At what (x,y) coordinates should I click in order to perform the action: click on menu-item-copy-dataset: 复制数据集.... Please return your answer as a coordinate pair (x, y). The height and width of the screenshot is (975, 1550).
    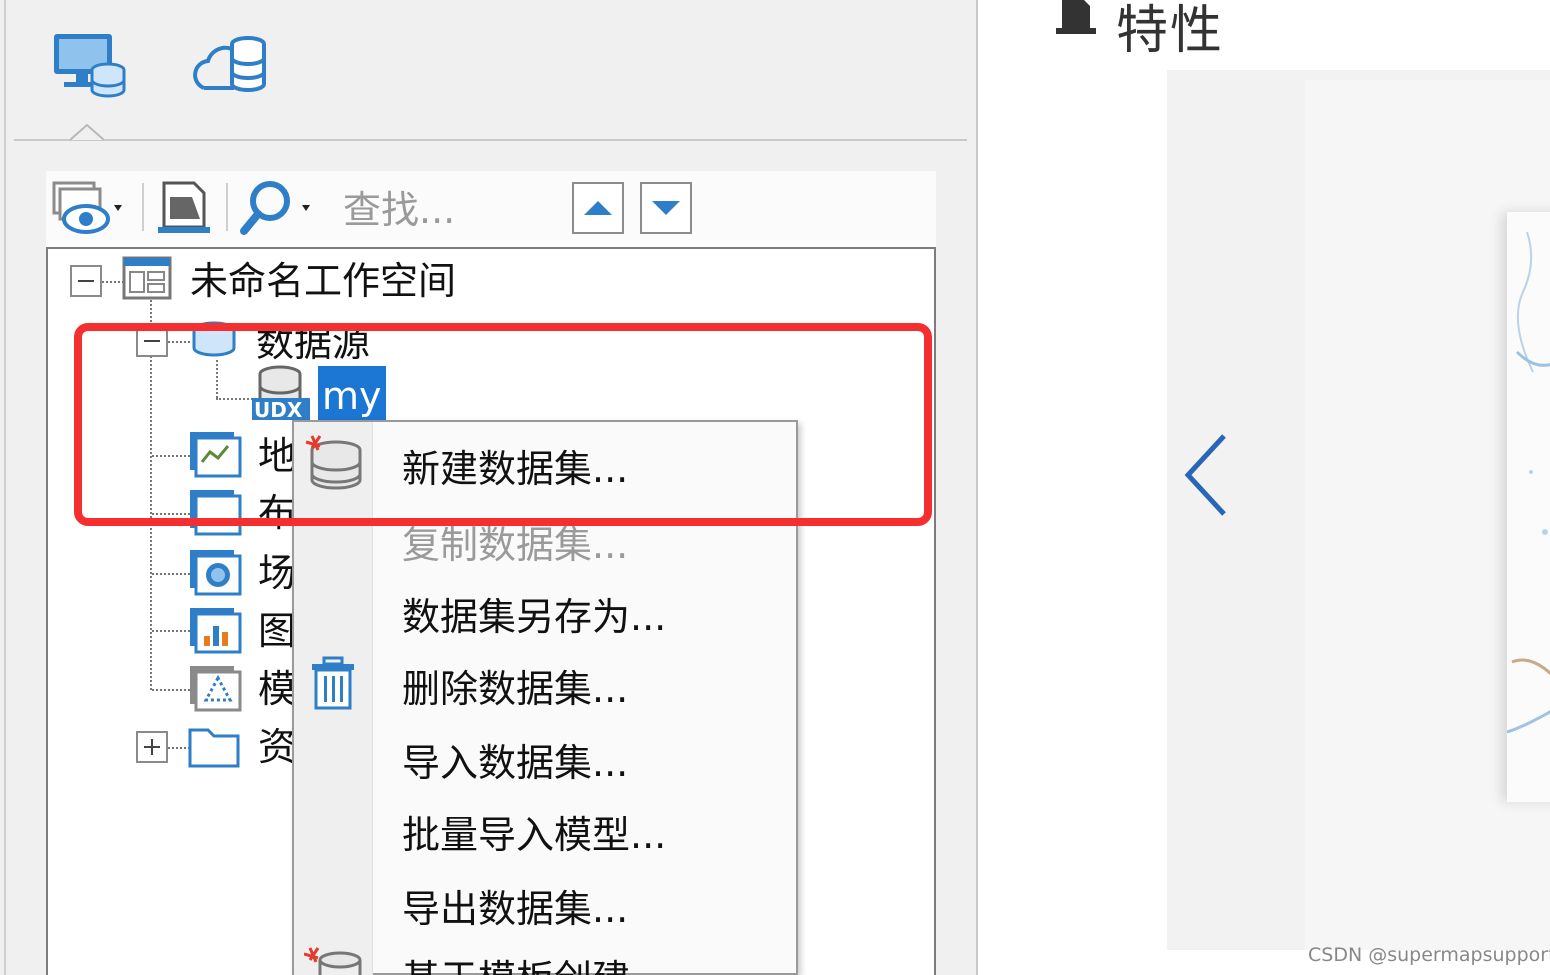
    Looking at the image, I should click on (515, 541).